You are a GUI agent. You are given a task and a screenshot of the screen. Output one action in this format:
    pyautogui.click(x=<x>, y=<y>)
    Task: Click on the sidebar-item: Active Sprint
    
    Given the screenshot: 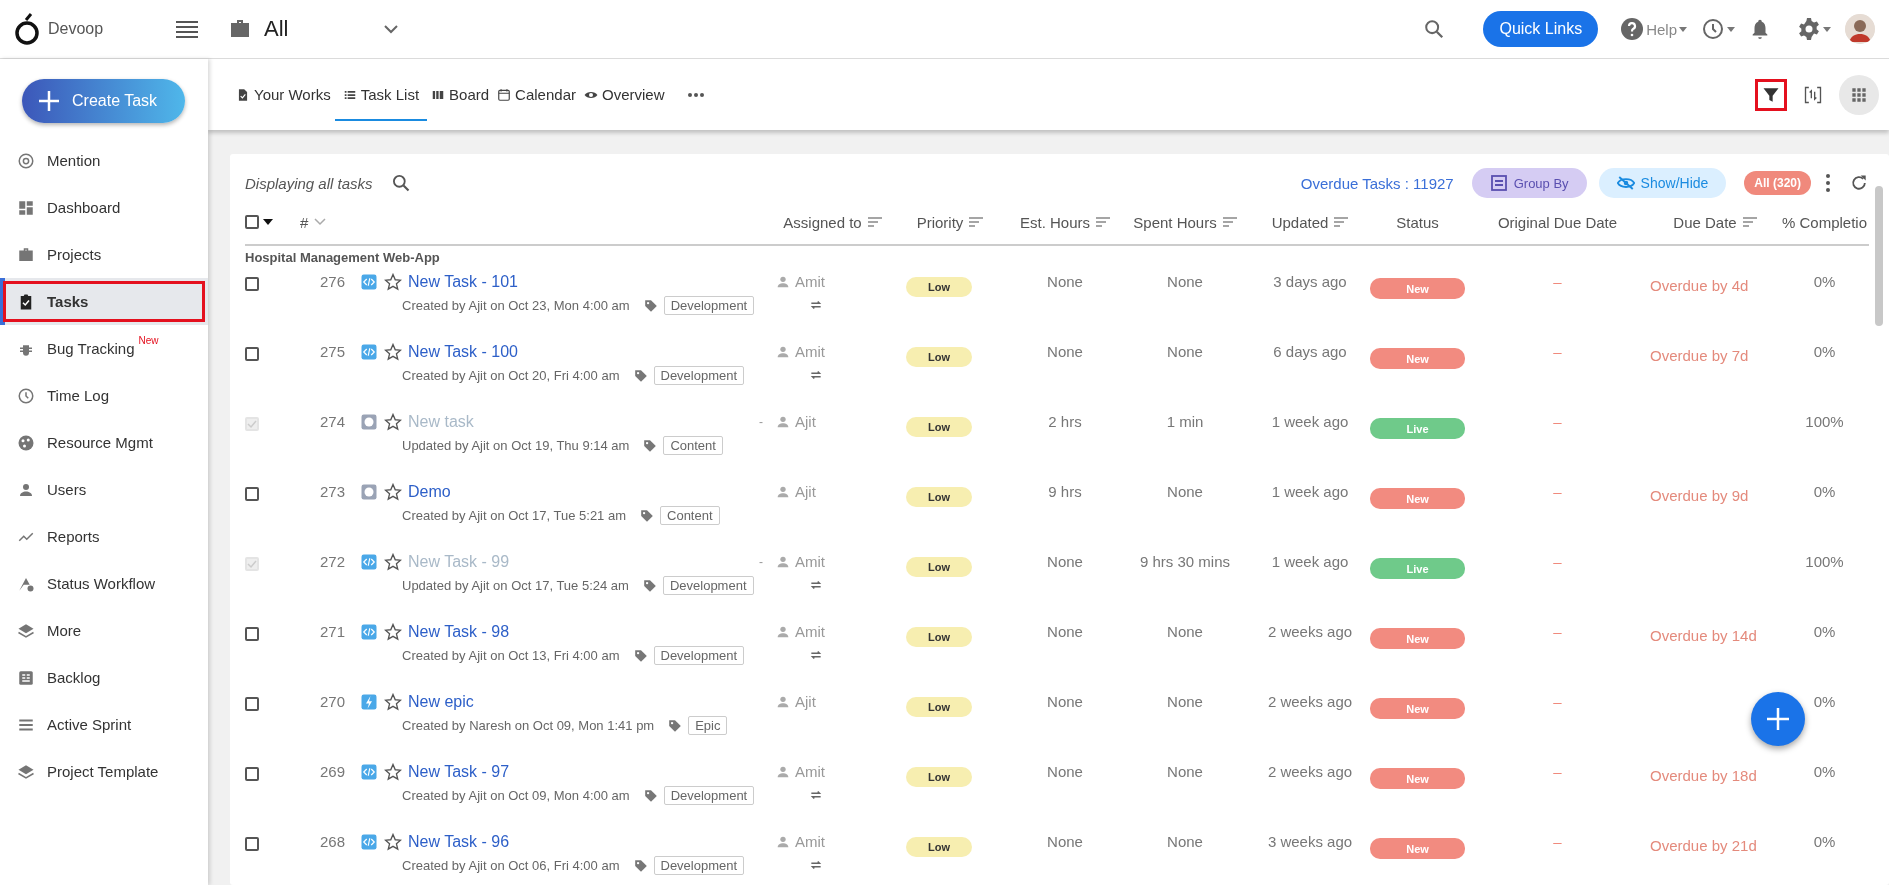 What is the action you would take?
    pyautogui.click(x=104, y=724)
    